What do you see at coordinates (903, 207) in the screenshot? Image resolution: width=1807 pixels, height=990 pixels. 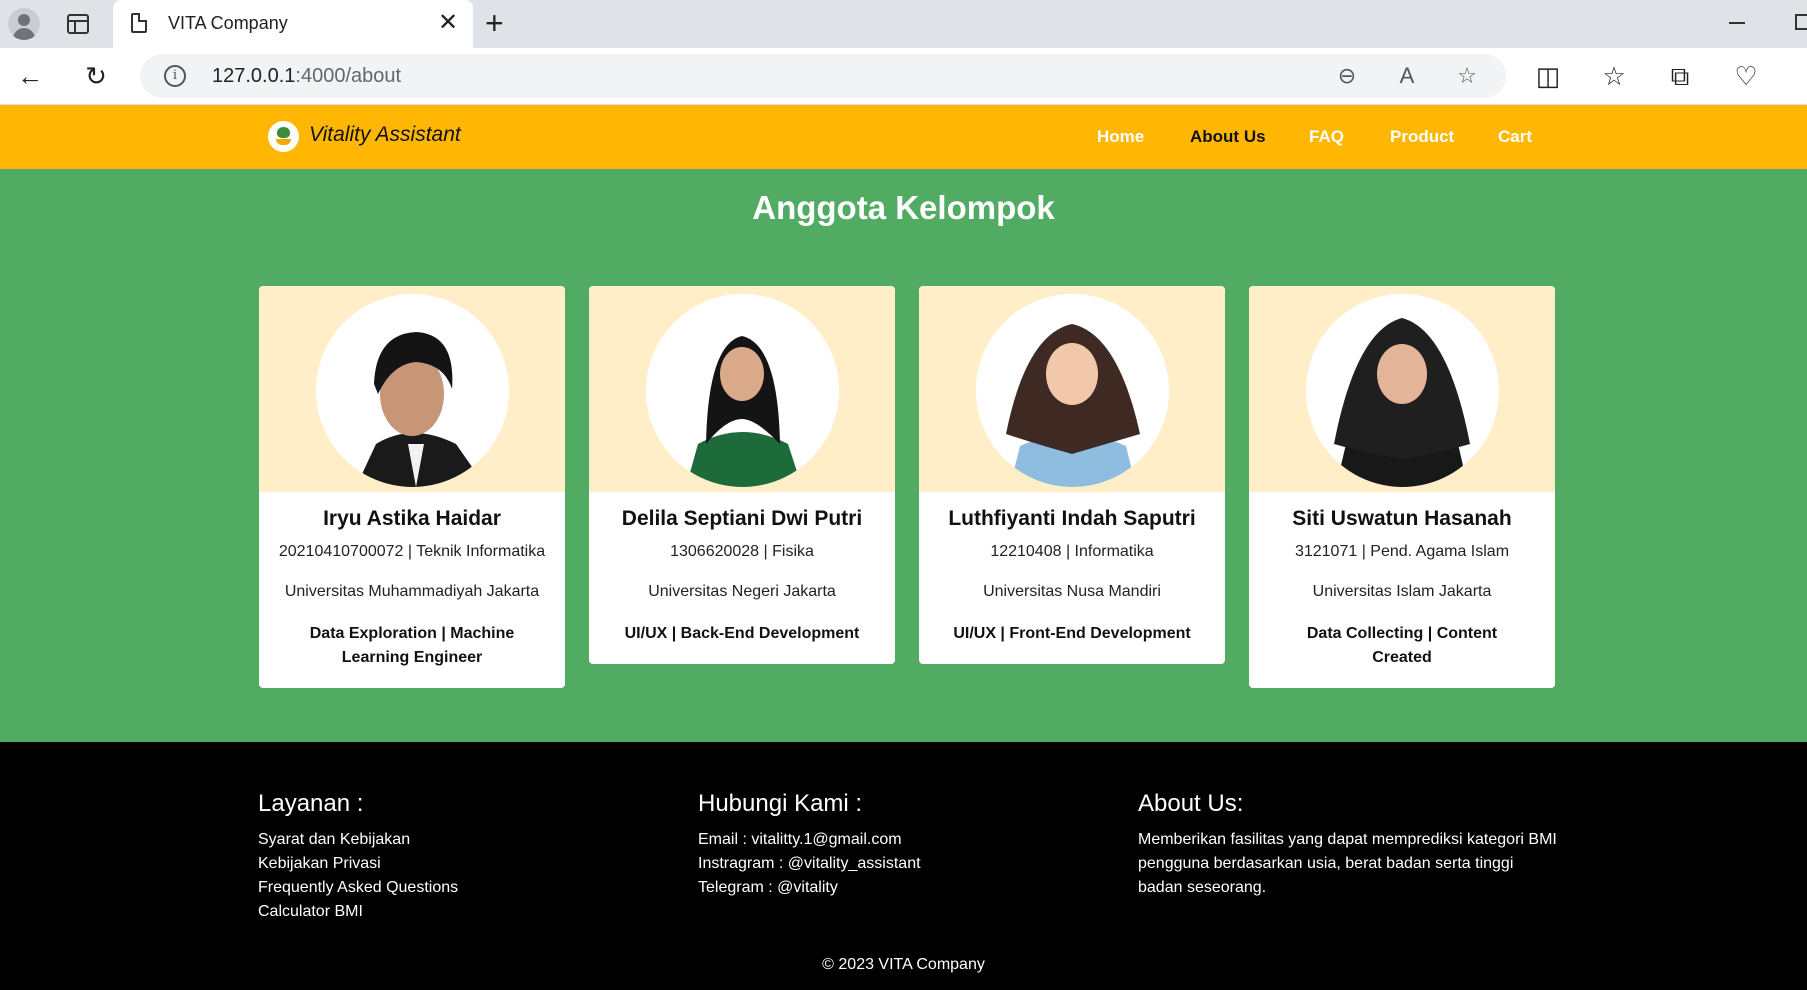 I see `section-title: Anggota Kelompok` at bounding box center [903, 207].